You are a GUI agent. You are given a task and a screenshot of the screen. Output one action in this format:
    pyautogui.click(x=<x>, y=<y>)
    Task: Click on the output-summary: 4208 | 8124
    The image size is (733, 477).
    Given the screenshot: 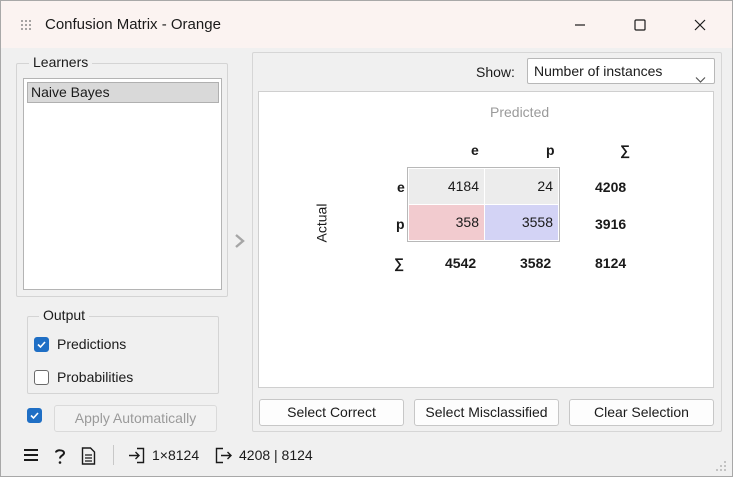 What is the action you would take?
    pyautogui.click(x=276, y=455)
    